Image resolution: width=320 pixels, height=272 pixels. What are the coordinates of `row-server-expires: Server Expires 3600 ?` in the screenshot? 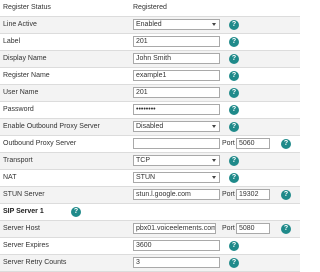 It's located at (150, 246).